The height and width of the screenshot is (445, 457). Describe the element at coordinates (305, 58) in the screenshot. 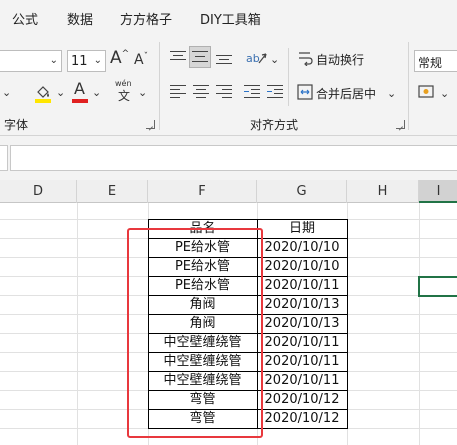

I see `wrap-text-icon` at that location.